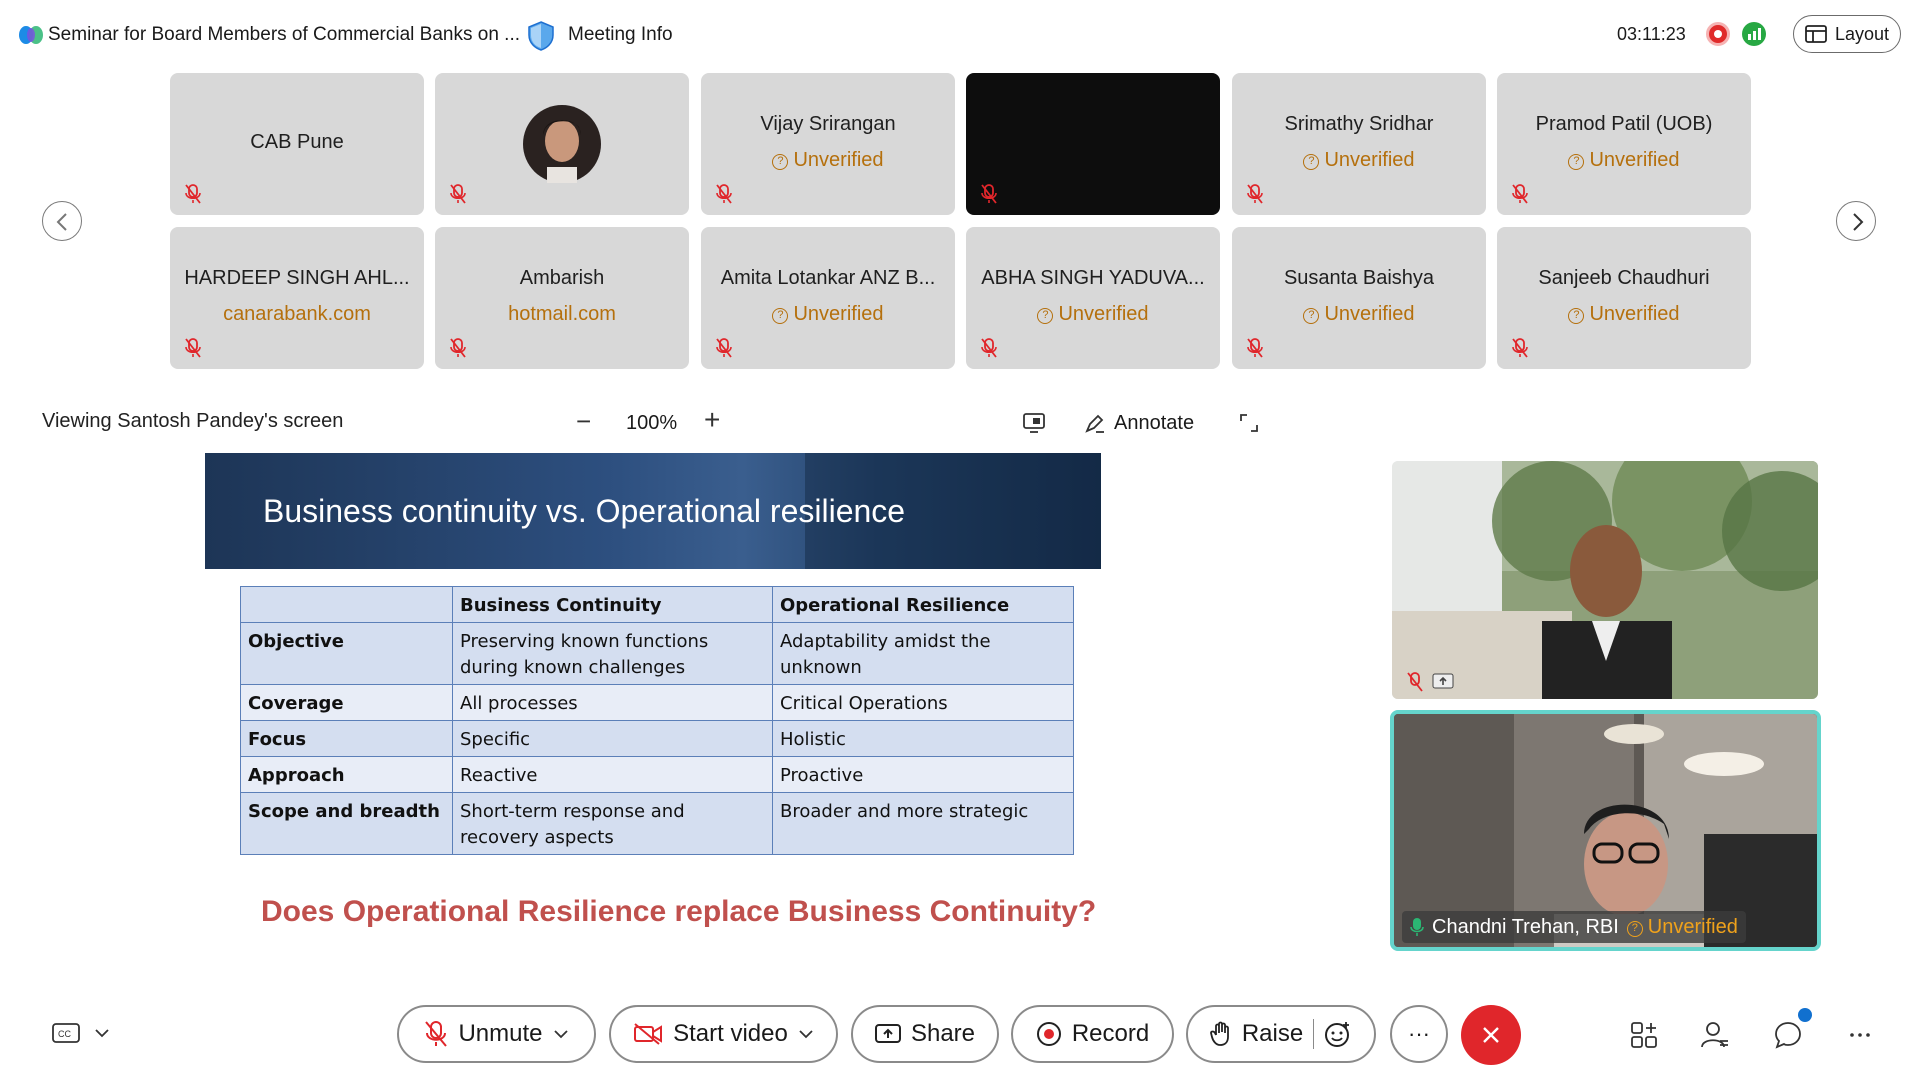  What do you see at coordinates (1359, 124) in the screenshot?
I see `participant-name: Srimathy Sridhar` at bounding box center [1359, 124].